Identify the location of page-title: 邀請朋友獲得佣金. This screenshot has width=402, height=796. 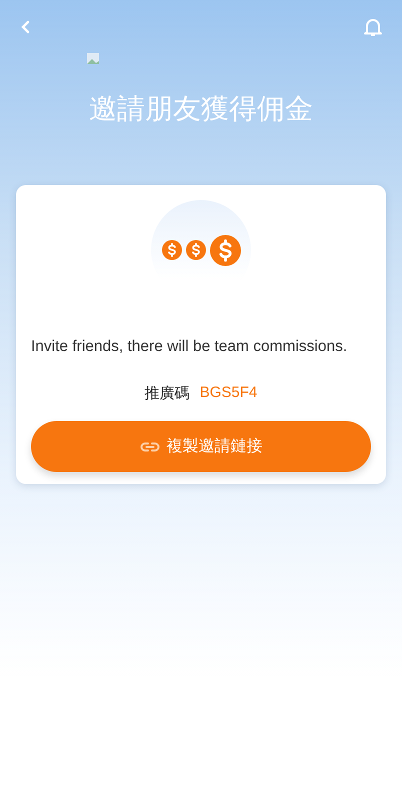
(201, 109).